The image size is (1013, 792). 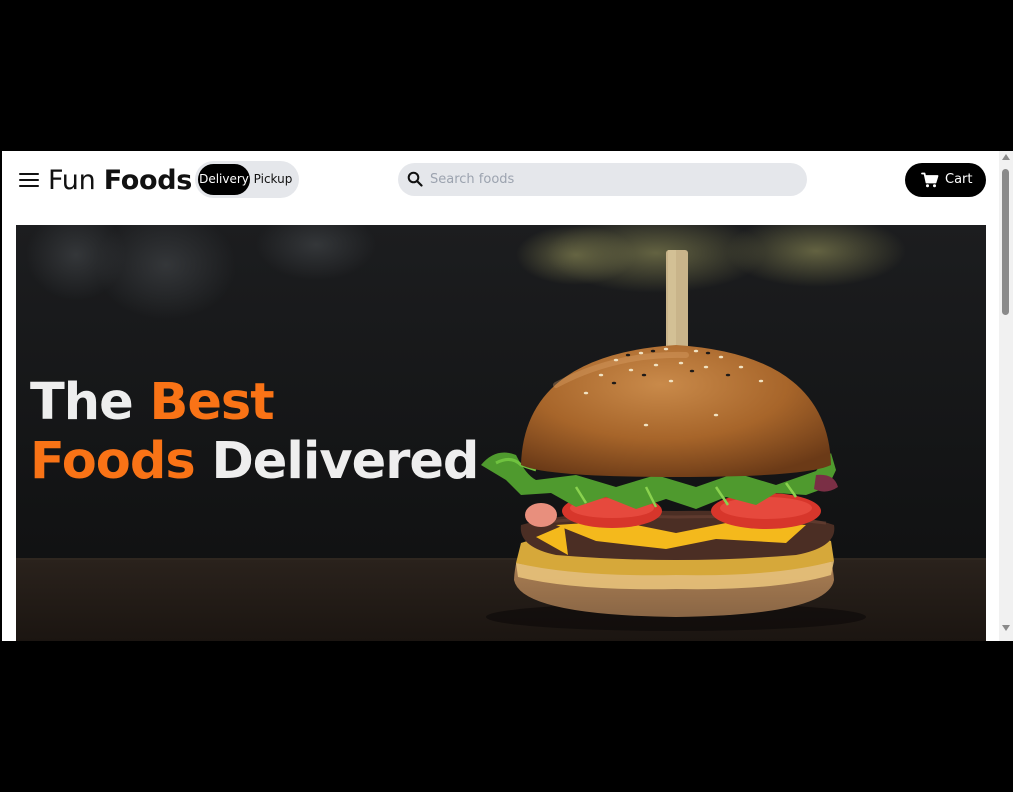 I want to click on hero-text-best: Best, so click(x=211, y=402).